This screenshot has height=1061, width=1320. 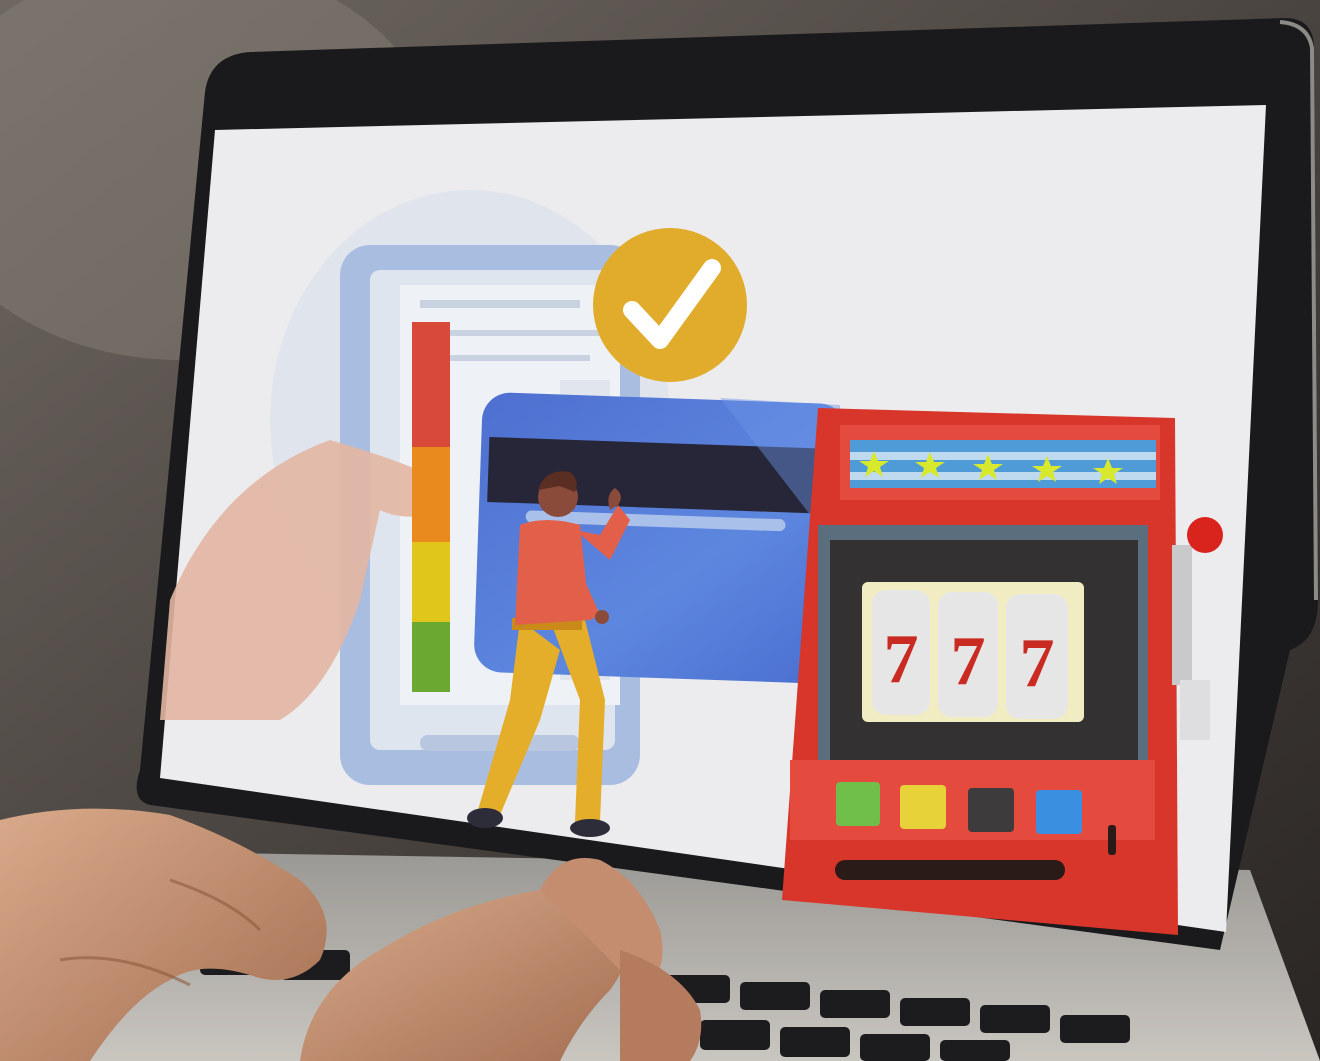 I want to click on reel-3: 7, so click(x=1037, y=663).